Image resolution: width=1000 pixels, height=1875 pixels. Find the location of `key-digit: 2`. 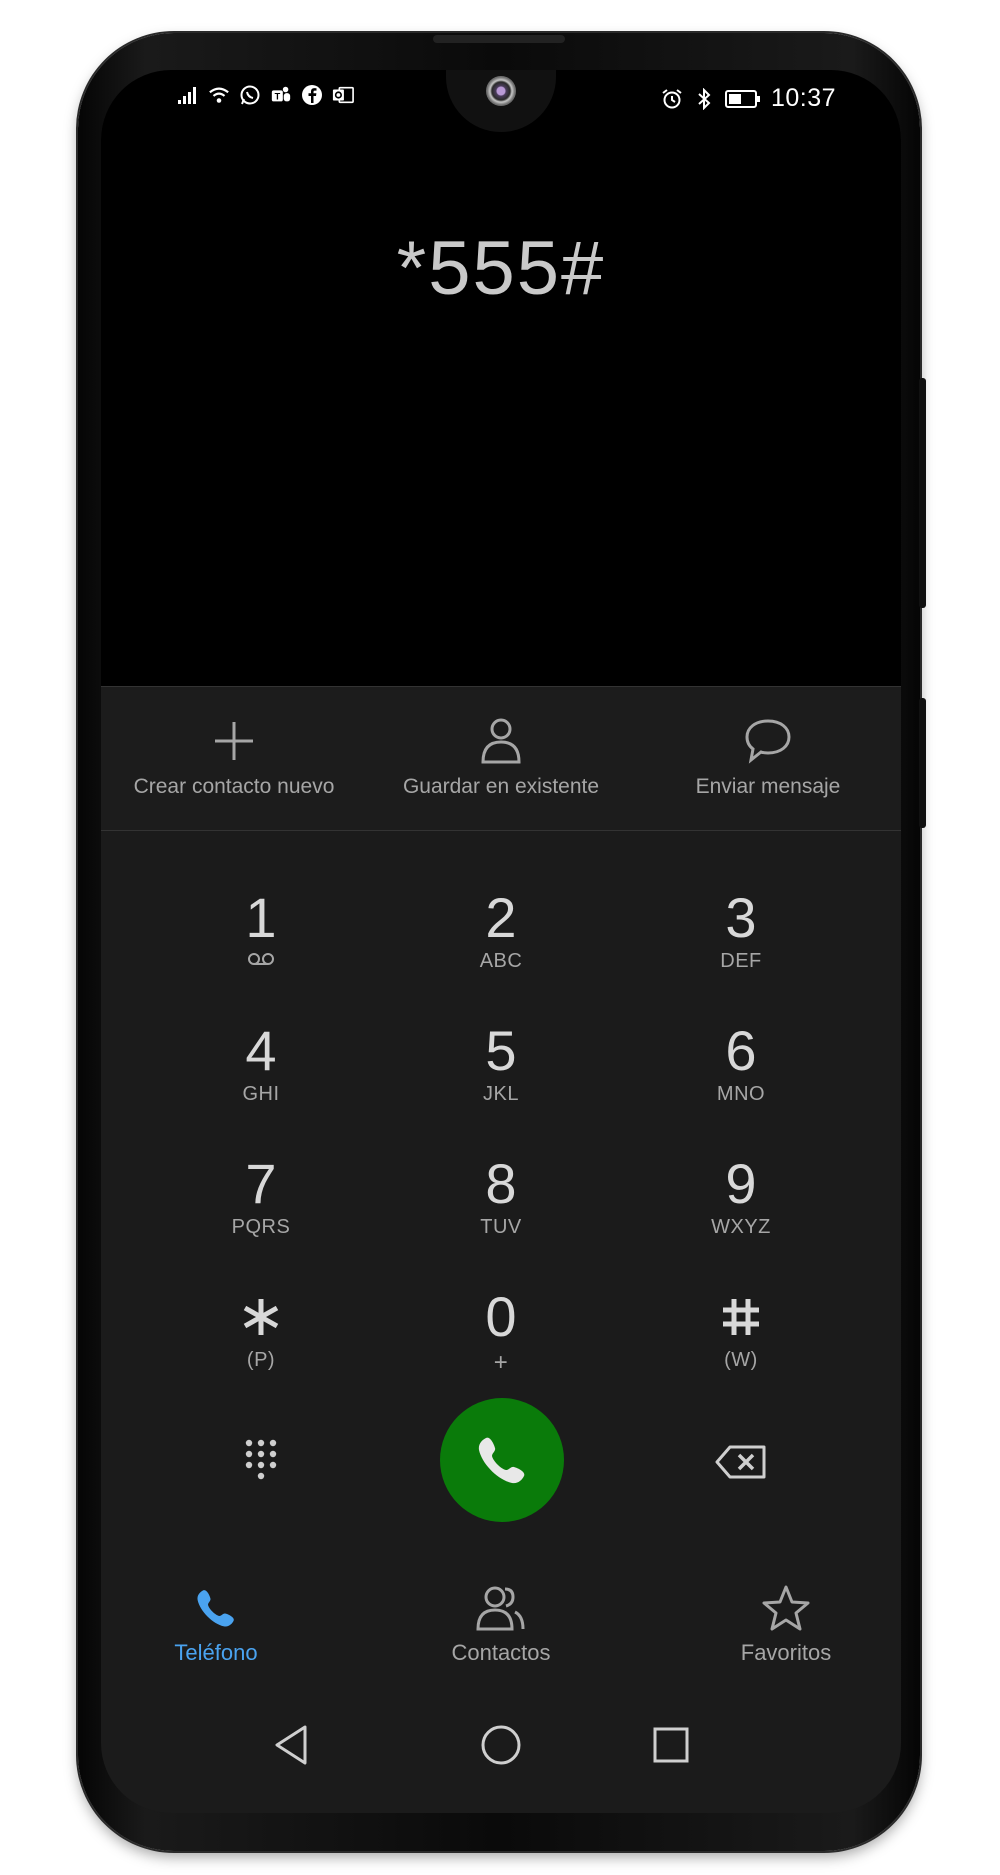

key-digit: 2 is located at coordinates (501, 917).